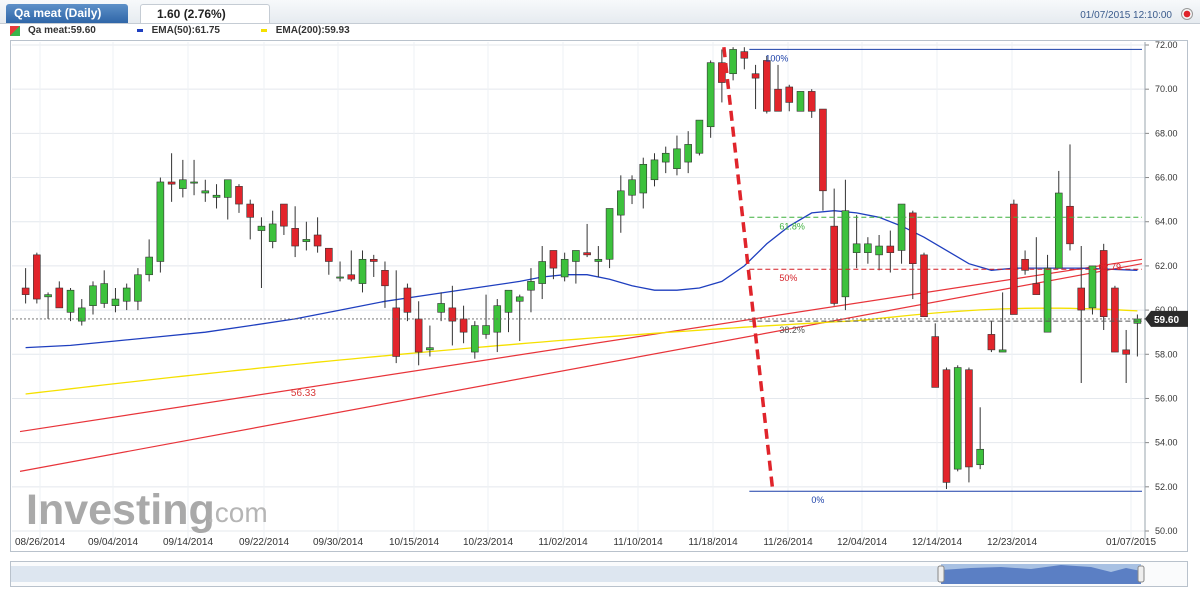 The height and width of the screenshot is (596, 1200). What do you see at coordinates (15, 30) in the screenshot?
I see `candlestick-icon` at bounding box center [15, 30].